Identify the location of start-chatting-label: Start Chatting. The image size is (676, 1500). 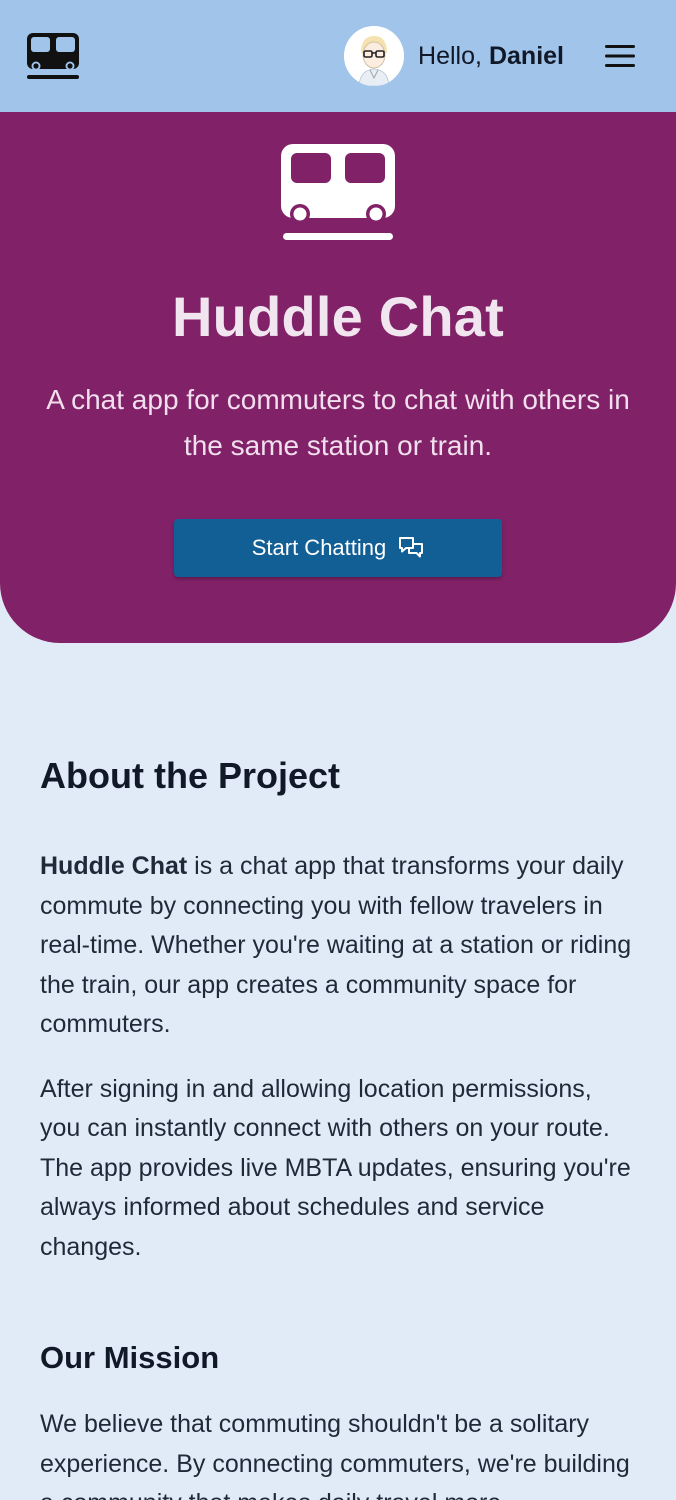
(319, 547).